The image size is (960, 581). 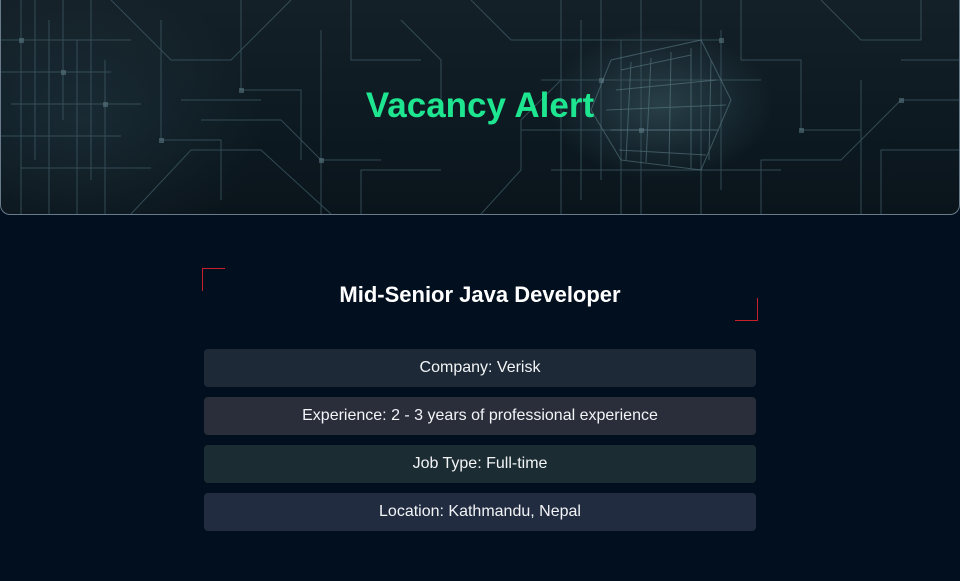 I want to click on detail-job-type: Job Type: Full-time, so click(x=480, y=464).